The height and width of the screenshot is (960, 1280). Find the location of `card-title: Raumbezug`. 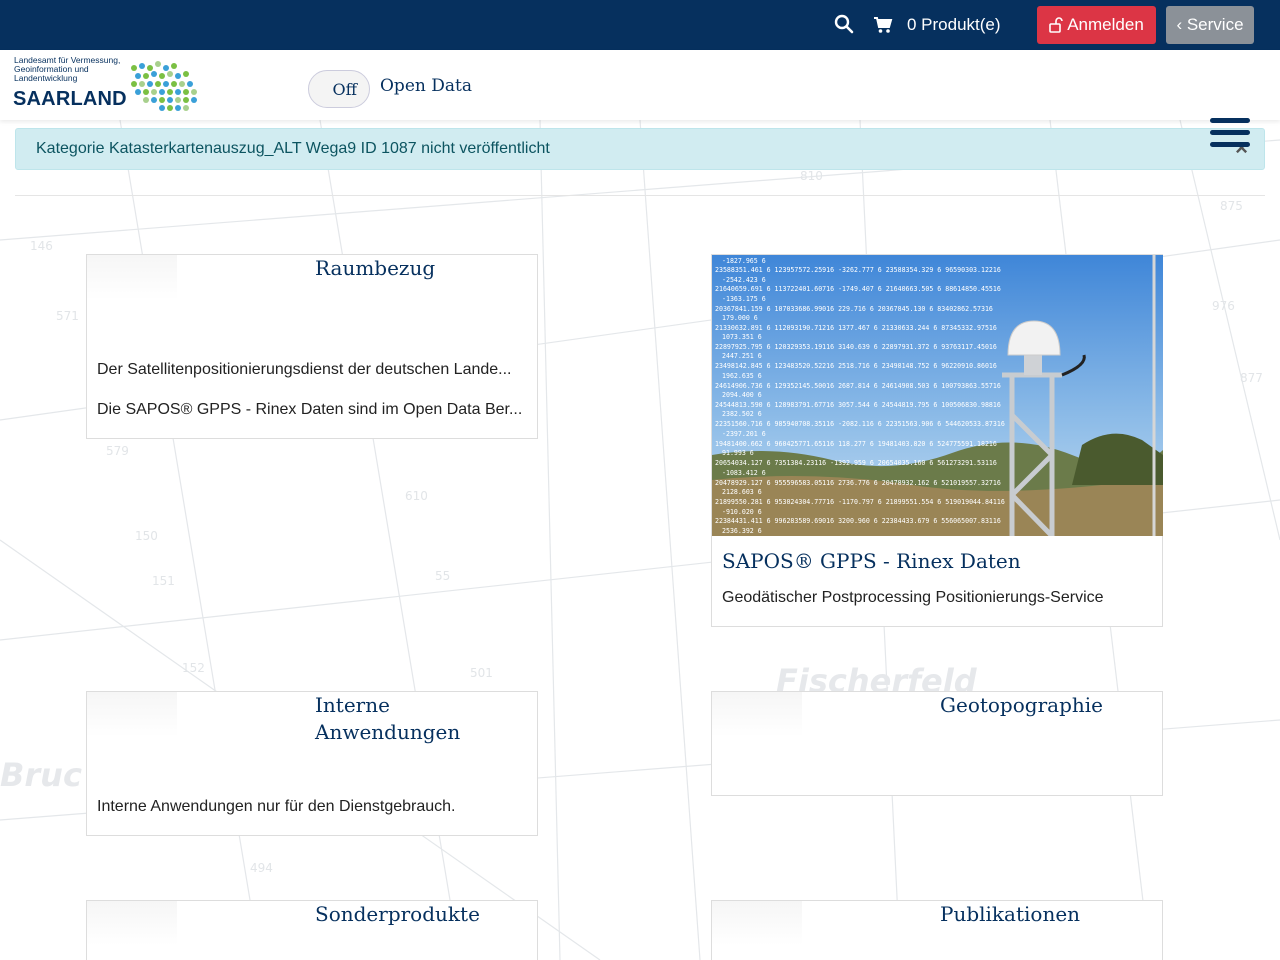

card-title: Raumbezug is located at coordinates (375, 268).